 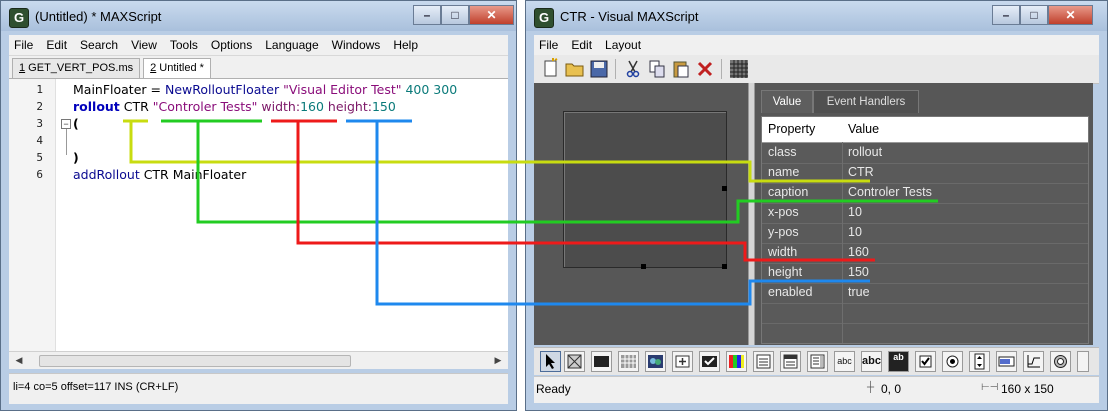 I want to click on property-row-class: class rollout, so click(x=925, y=153).